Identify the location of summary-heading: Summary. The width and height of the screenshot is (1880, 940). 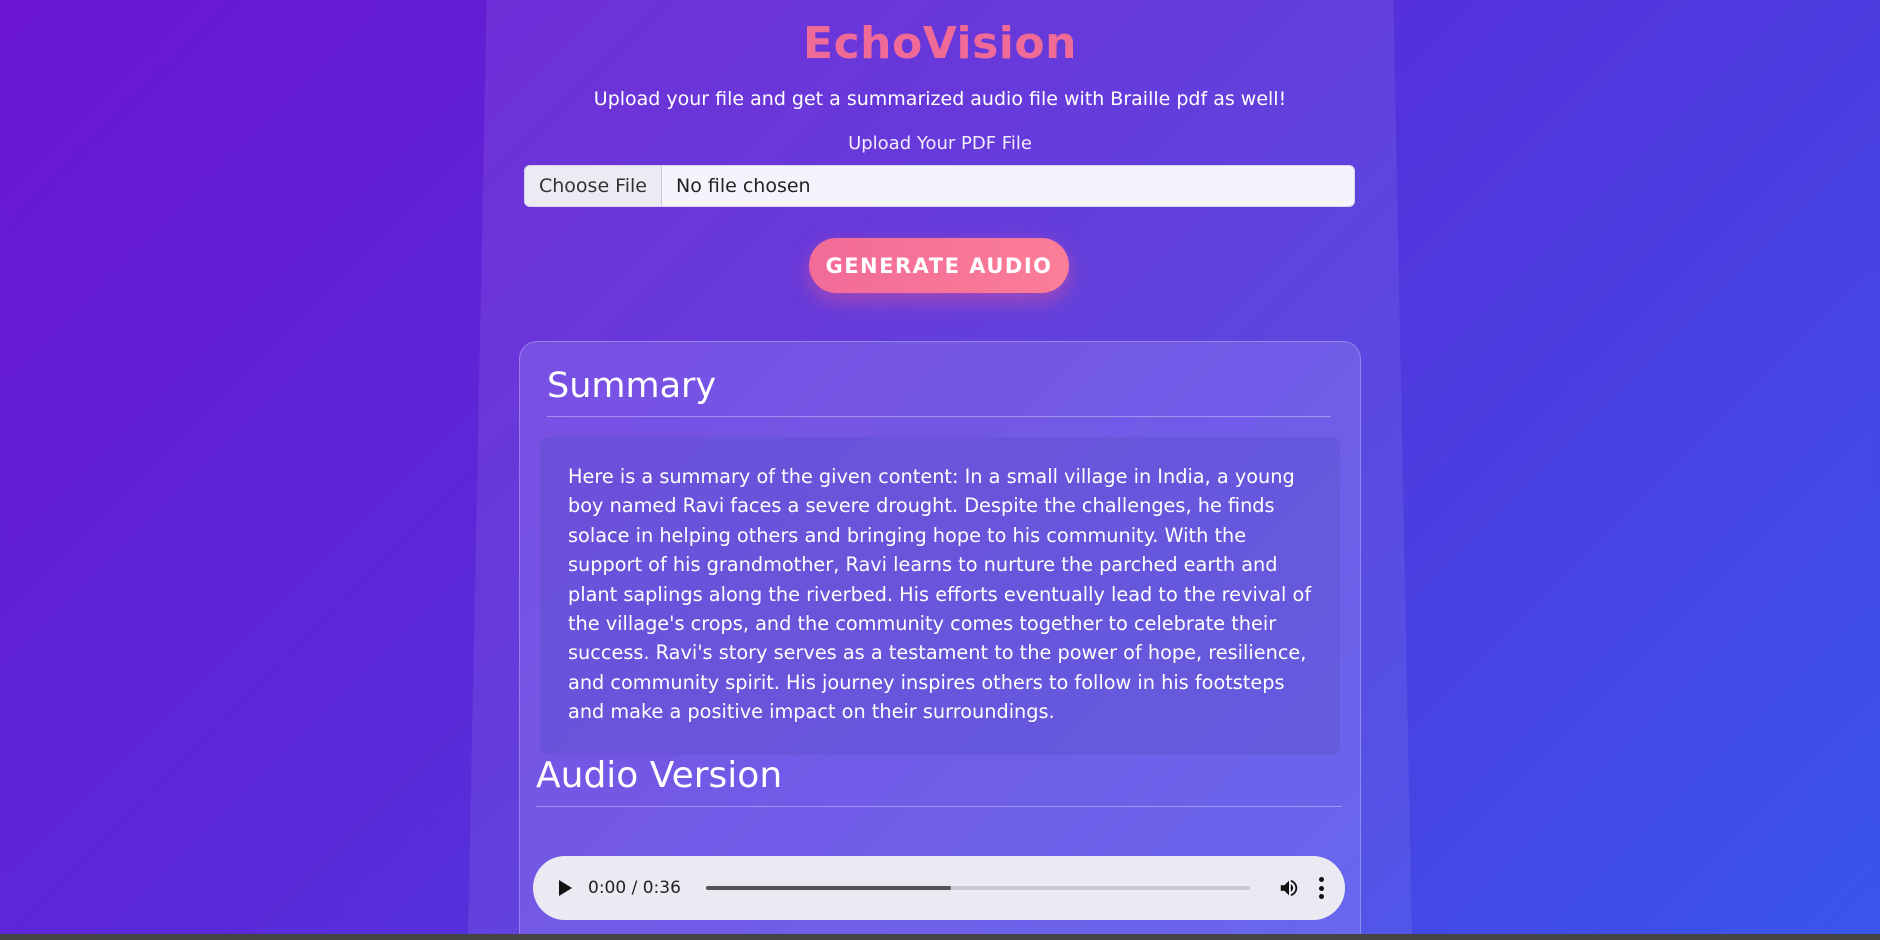
(632, 386).